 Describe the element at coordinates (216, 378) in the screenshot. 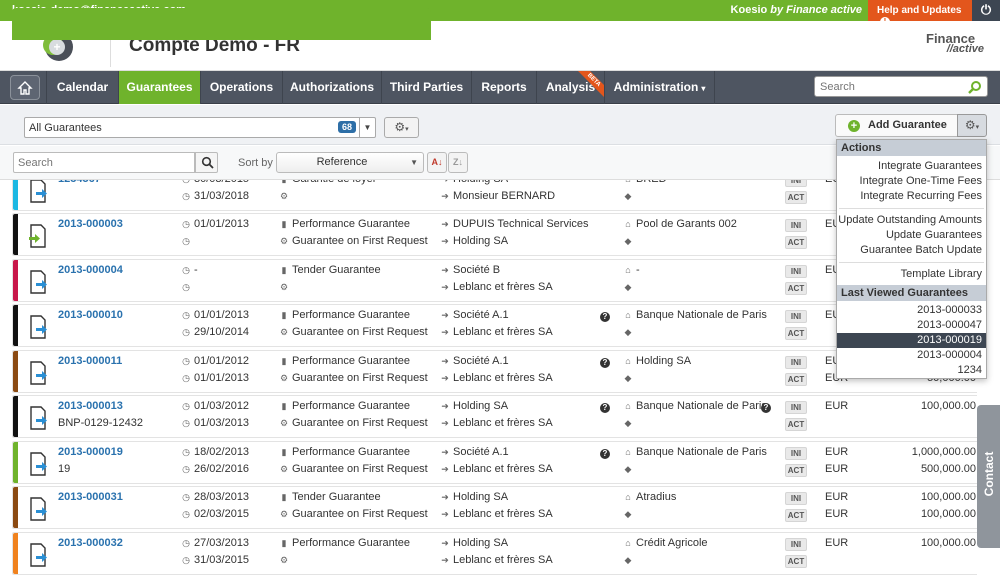

I see `end-date: ◷ 01/01/2013` at that location.